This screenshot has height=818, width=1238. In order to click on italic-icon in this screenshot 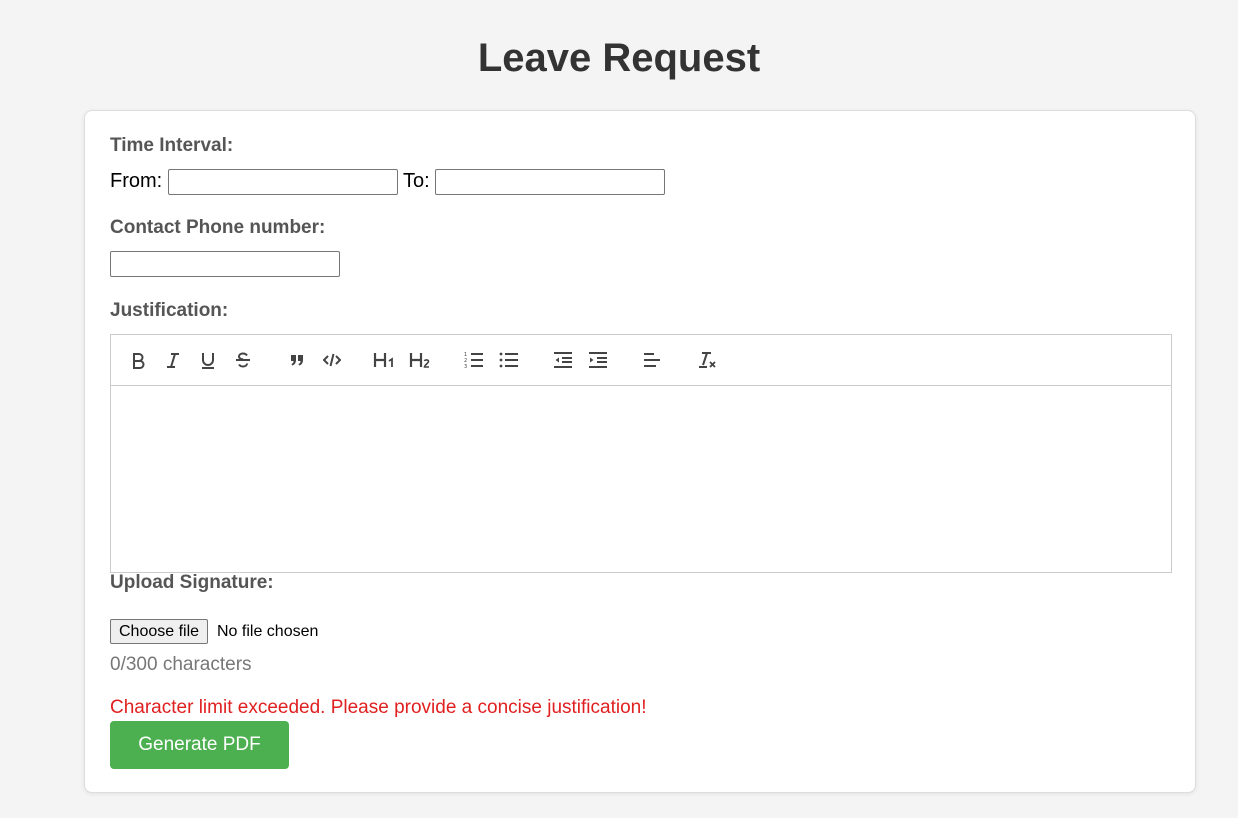, I will do `click(173, 360)`.